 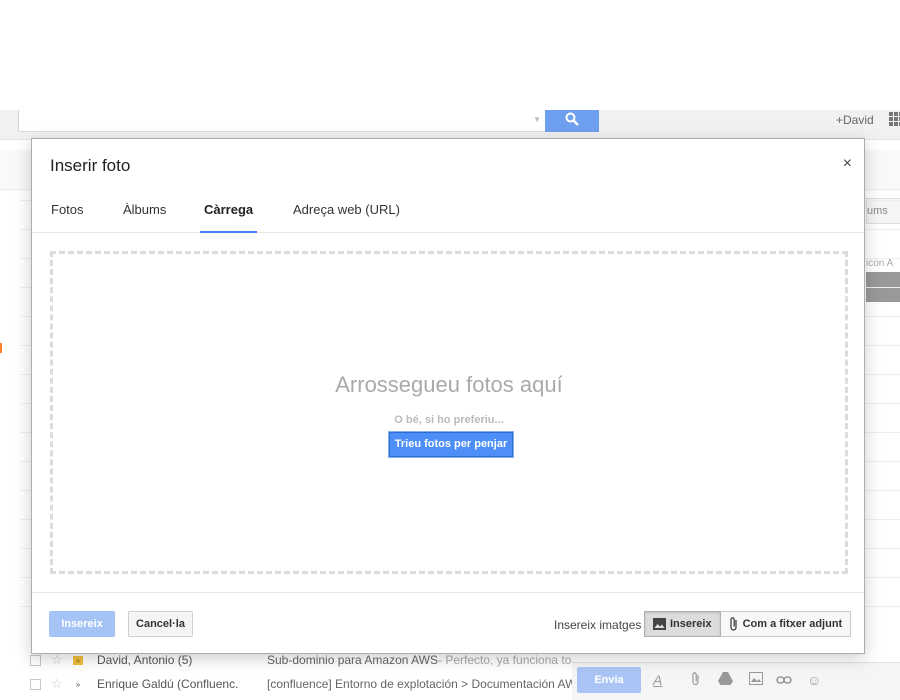 What do you see at coordinates (784, 680) in the screenshot?
I see `link-icon` at bounding box center [784, 680].